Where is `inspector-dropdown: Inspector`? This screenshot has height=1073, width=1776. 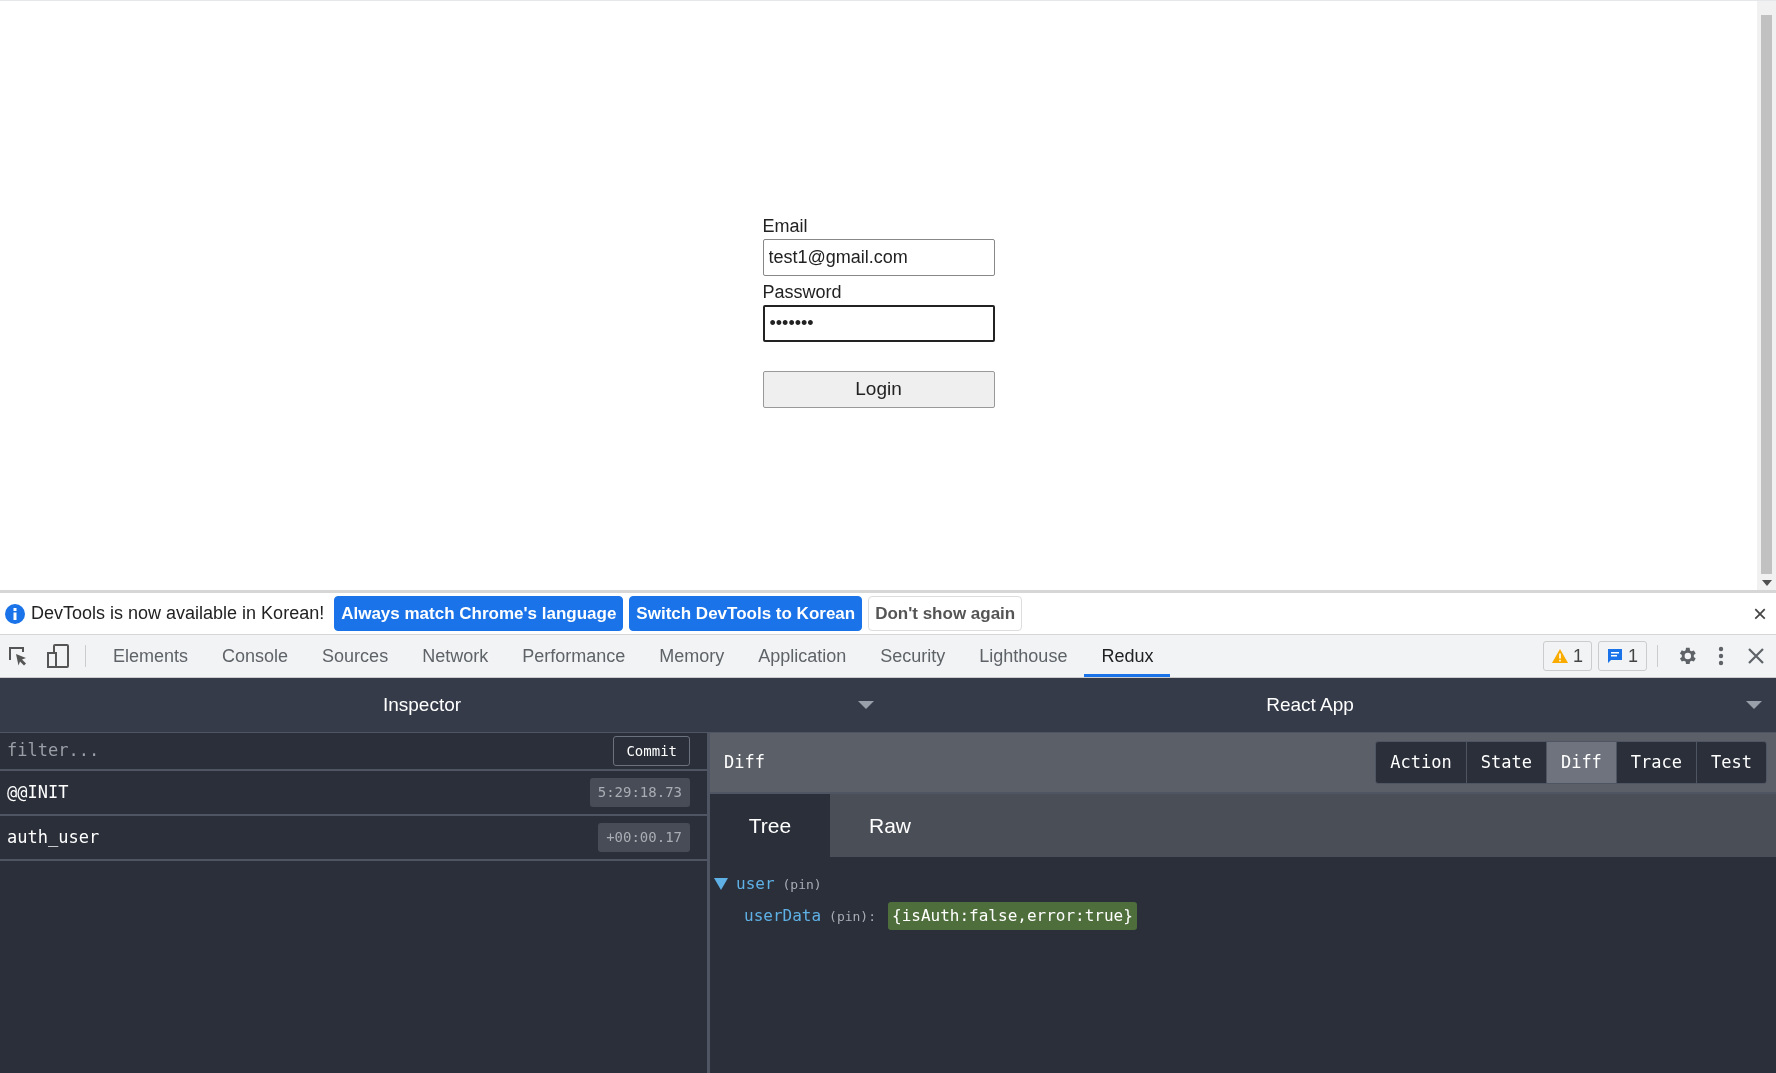
inspector-dropdown: Inspector is located at coordinates (422, 705).